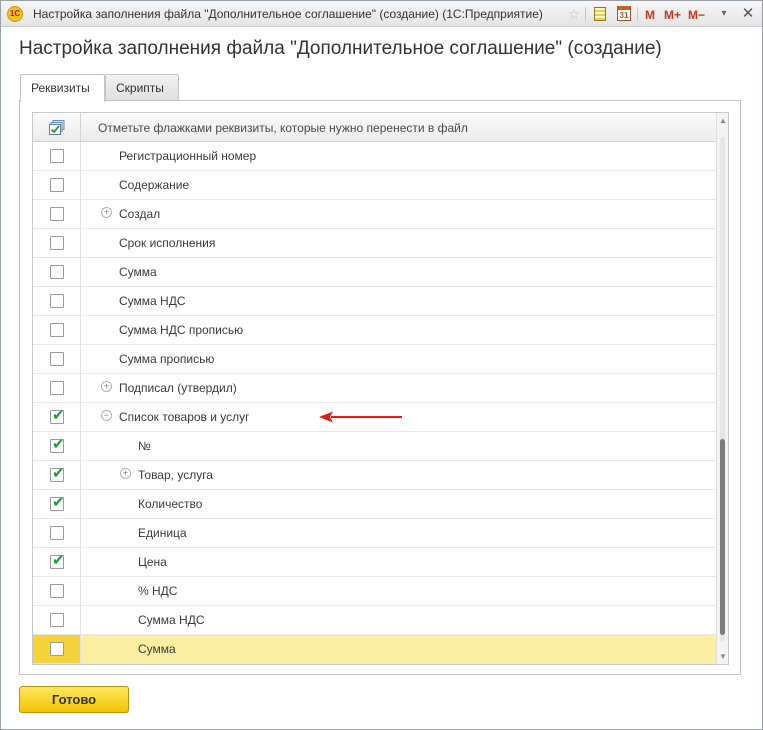 This screenshot has width=763, height=730. I want to click on table-row: Срок исполнения, so click(374, 243).